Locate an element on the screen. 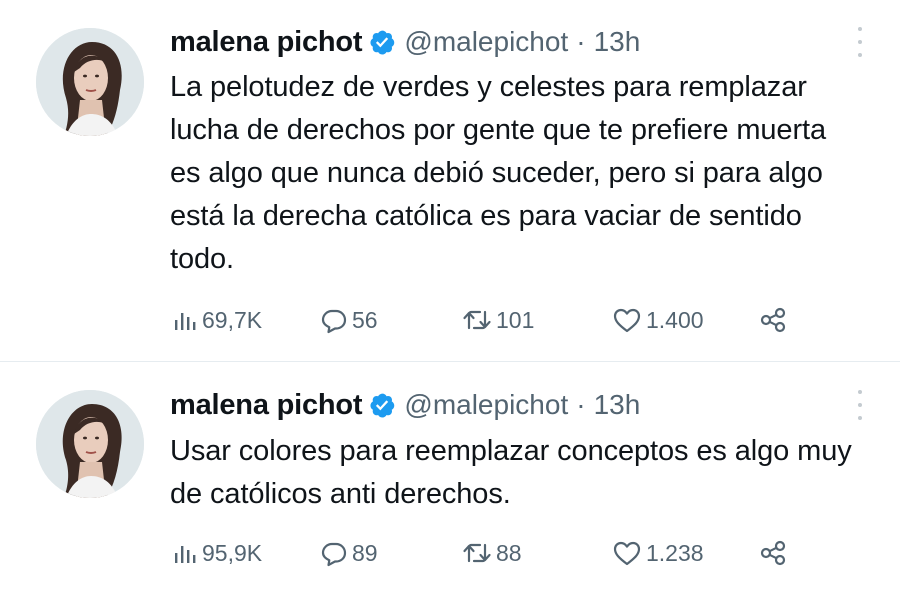  like-button: 1.400 is located at coordinates (658, 320).